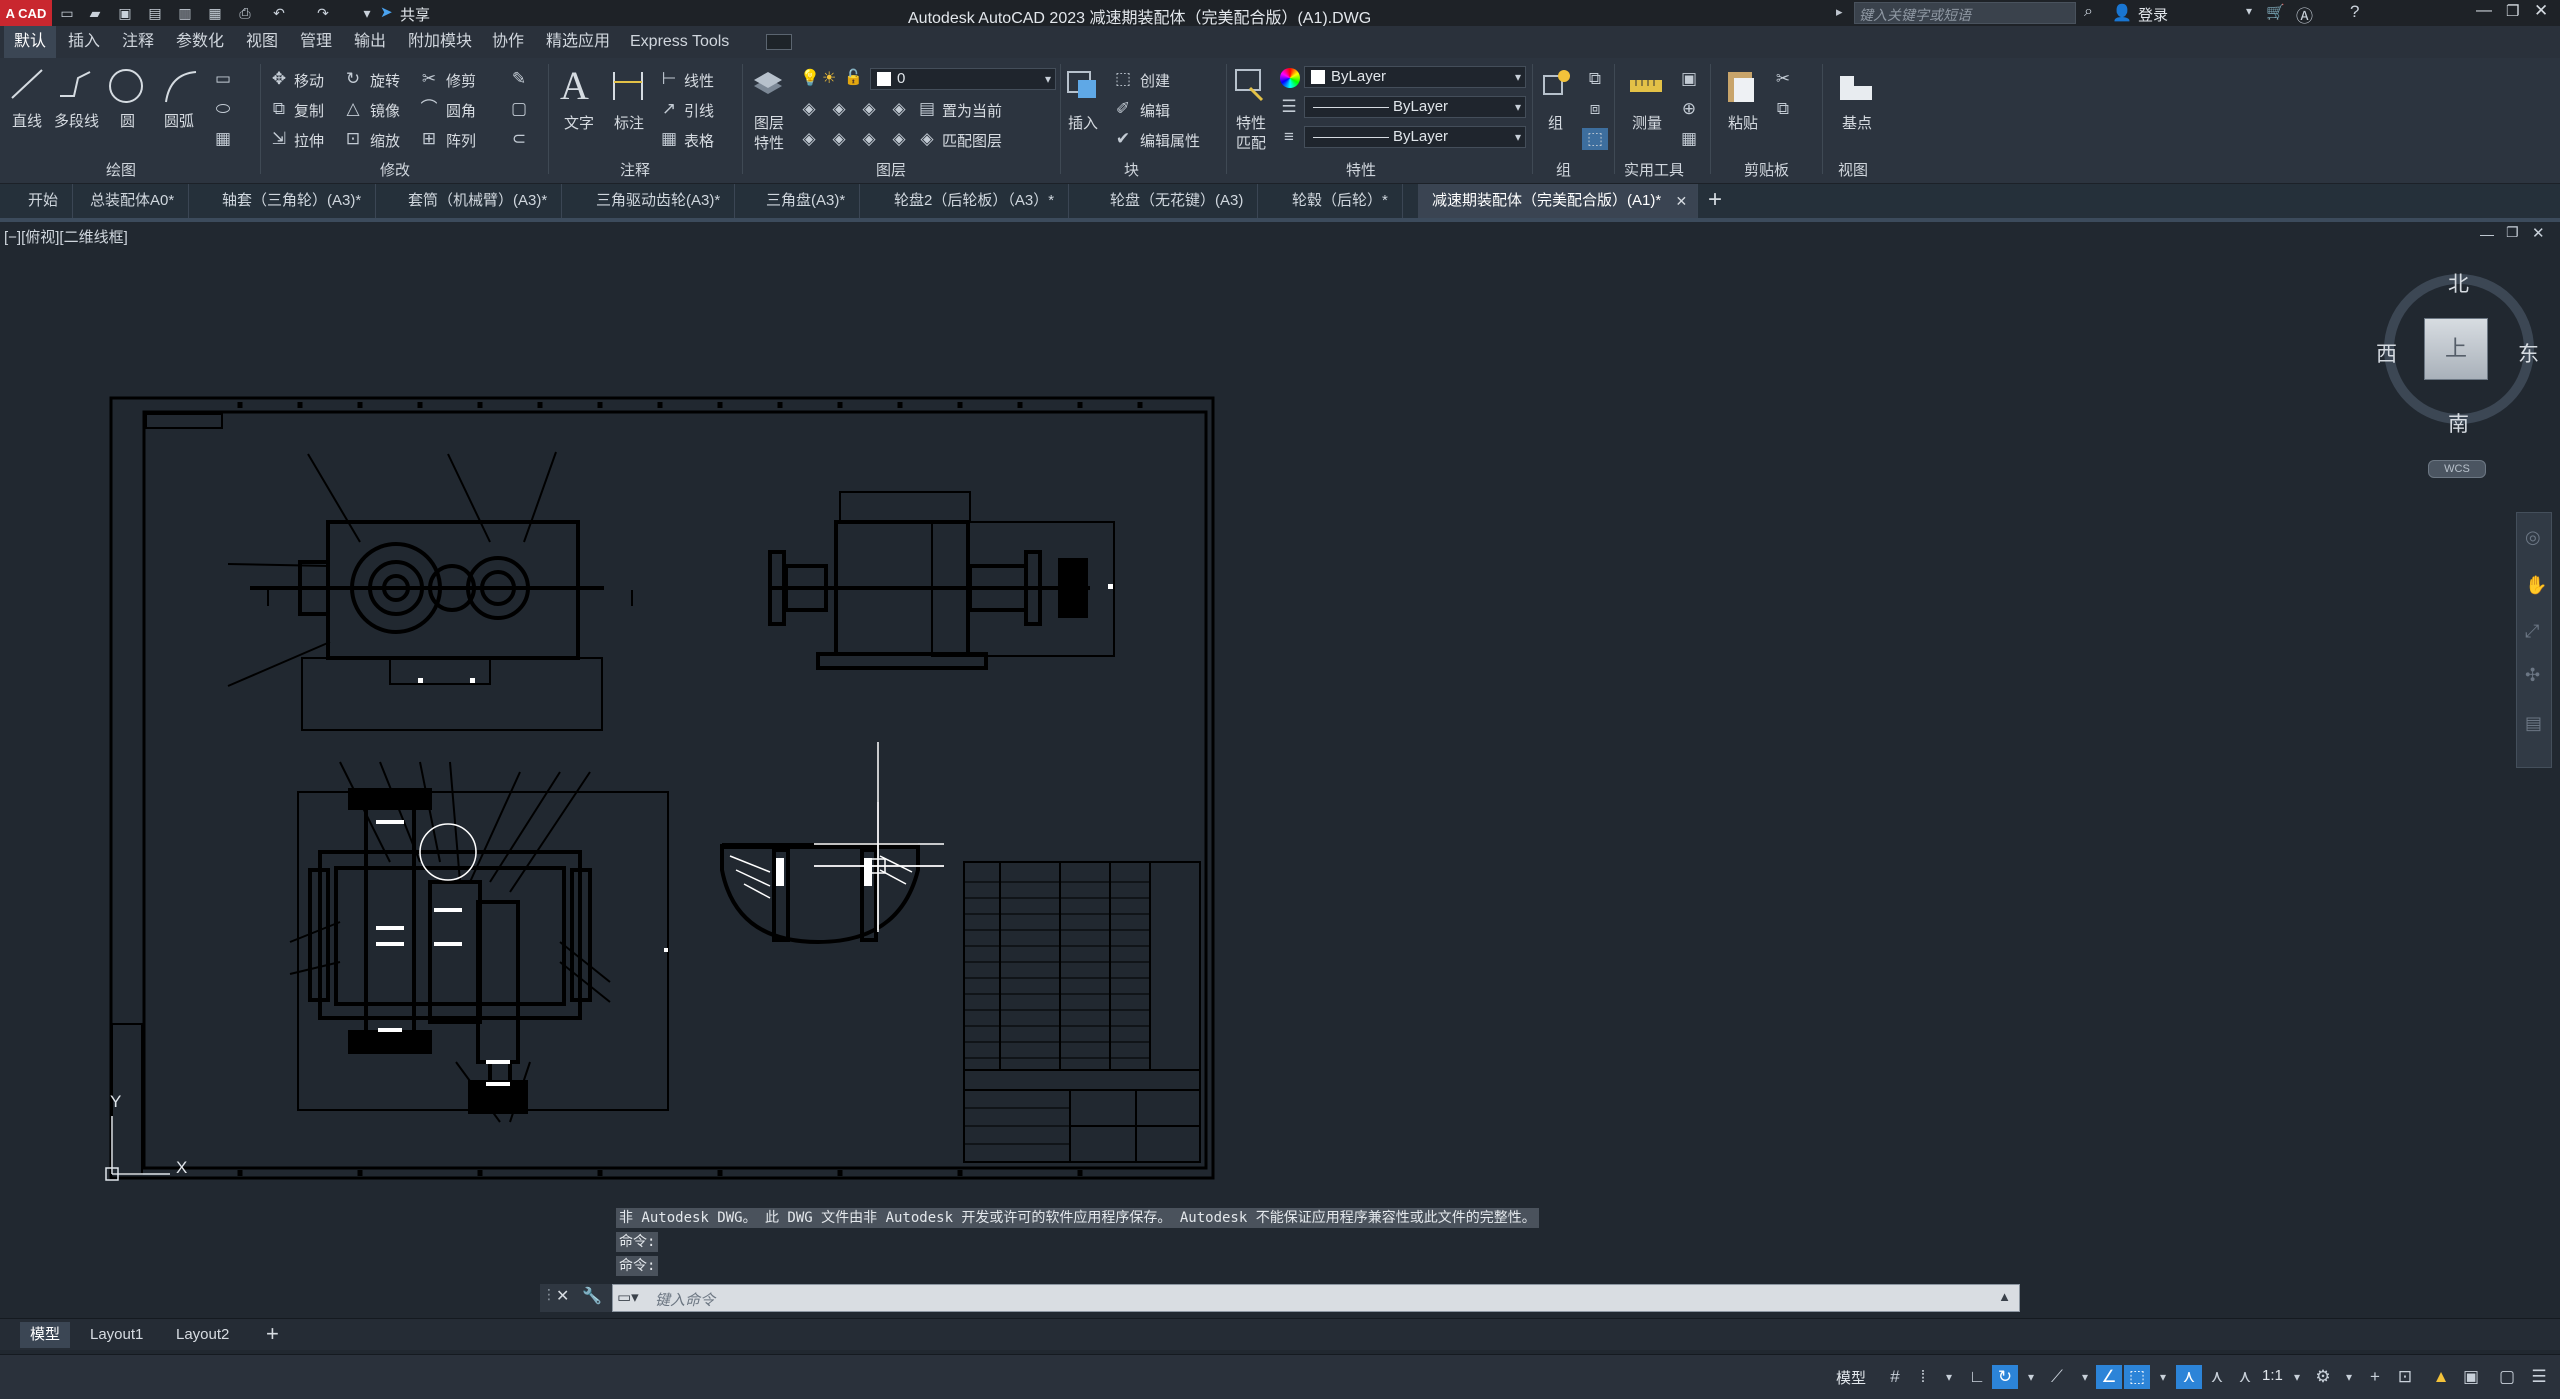  I want to click on edit-block-icon: ✐, so click(1123, 109).